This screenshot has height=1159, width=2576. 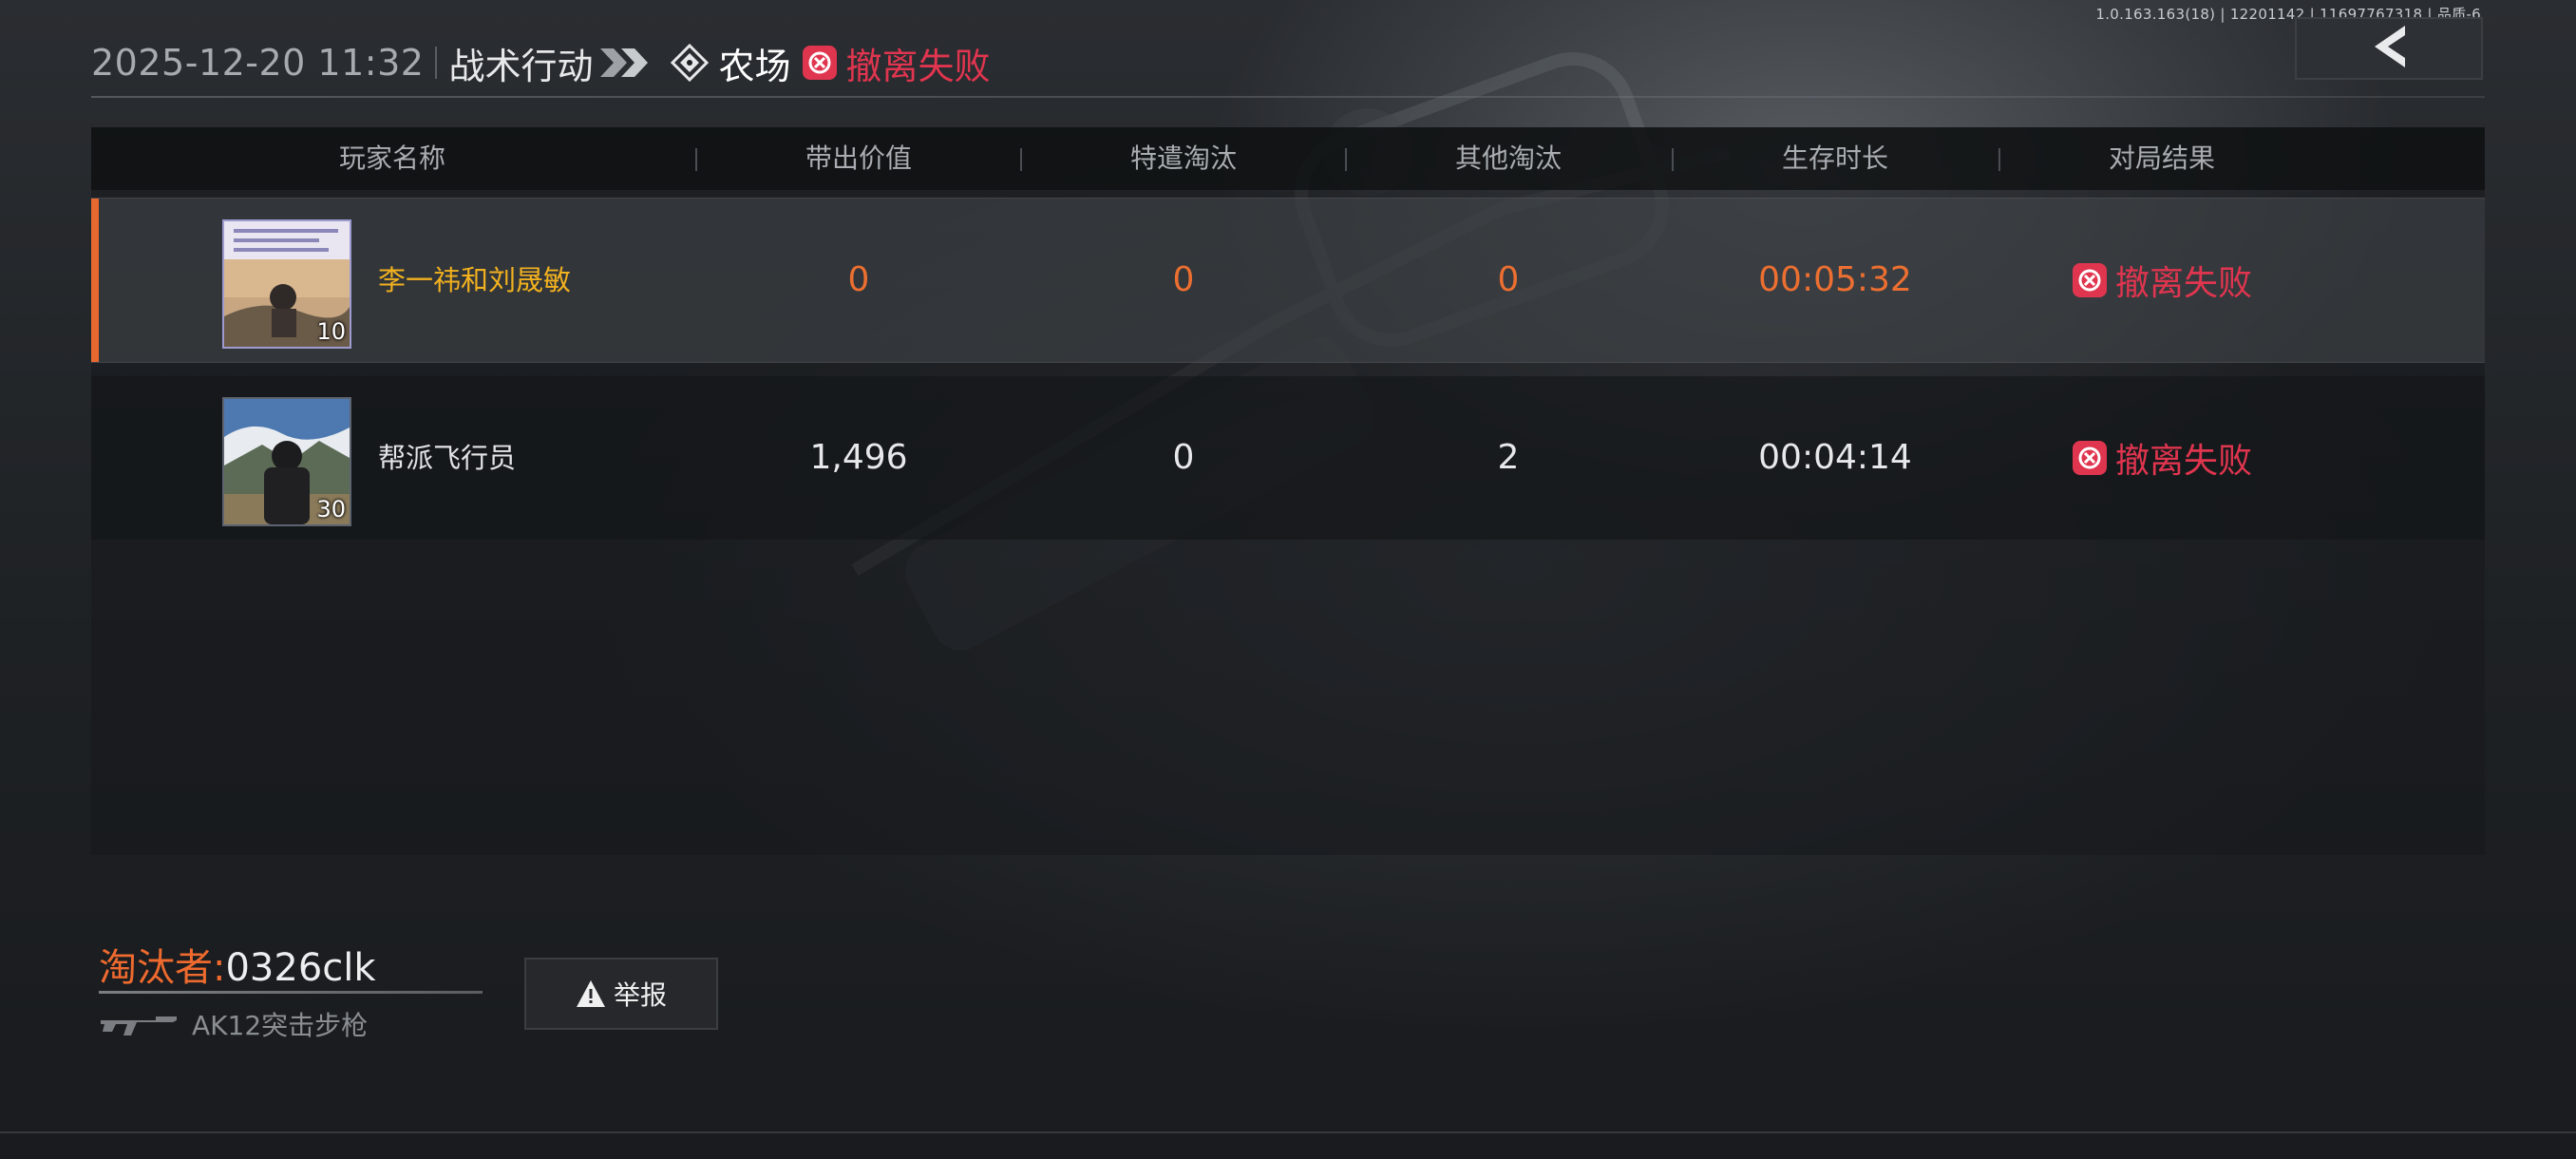 I want to click on selected-row-accent, so click(x=95, y=280).